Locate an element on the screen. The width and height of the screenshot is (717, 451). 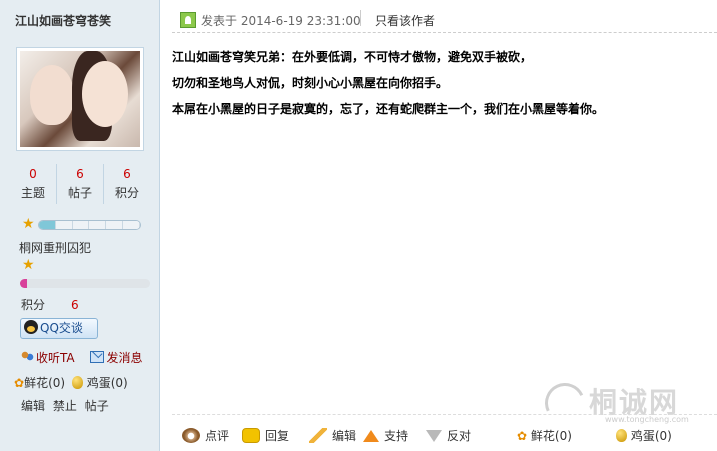
post-header: 发表于 2014-6-19 23:31:00 只看该作者 is located at coordinates (444, 21).